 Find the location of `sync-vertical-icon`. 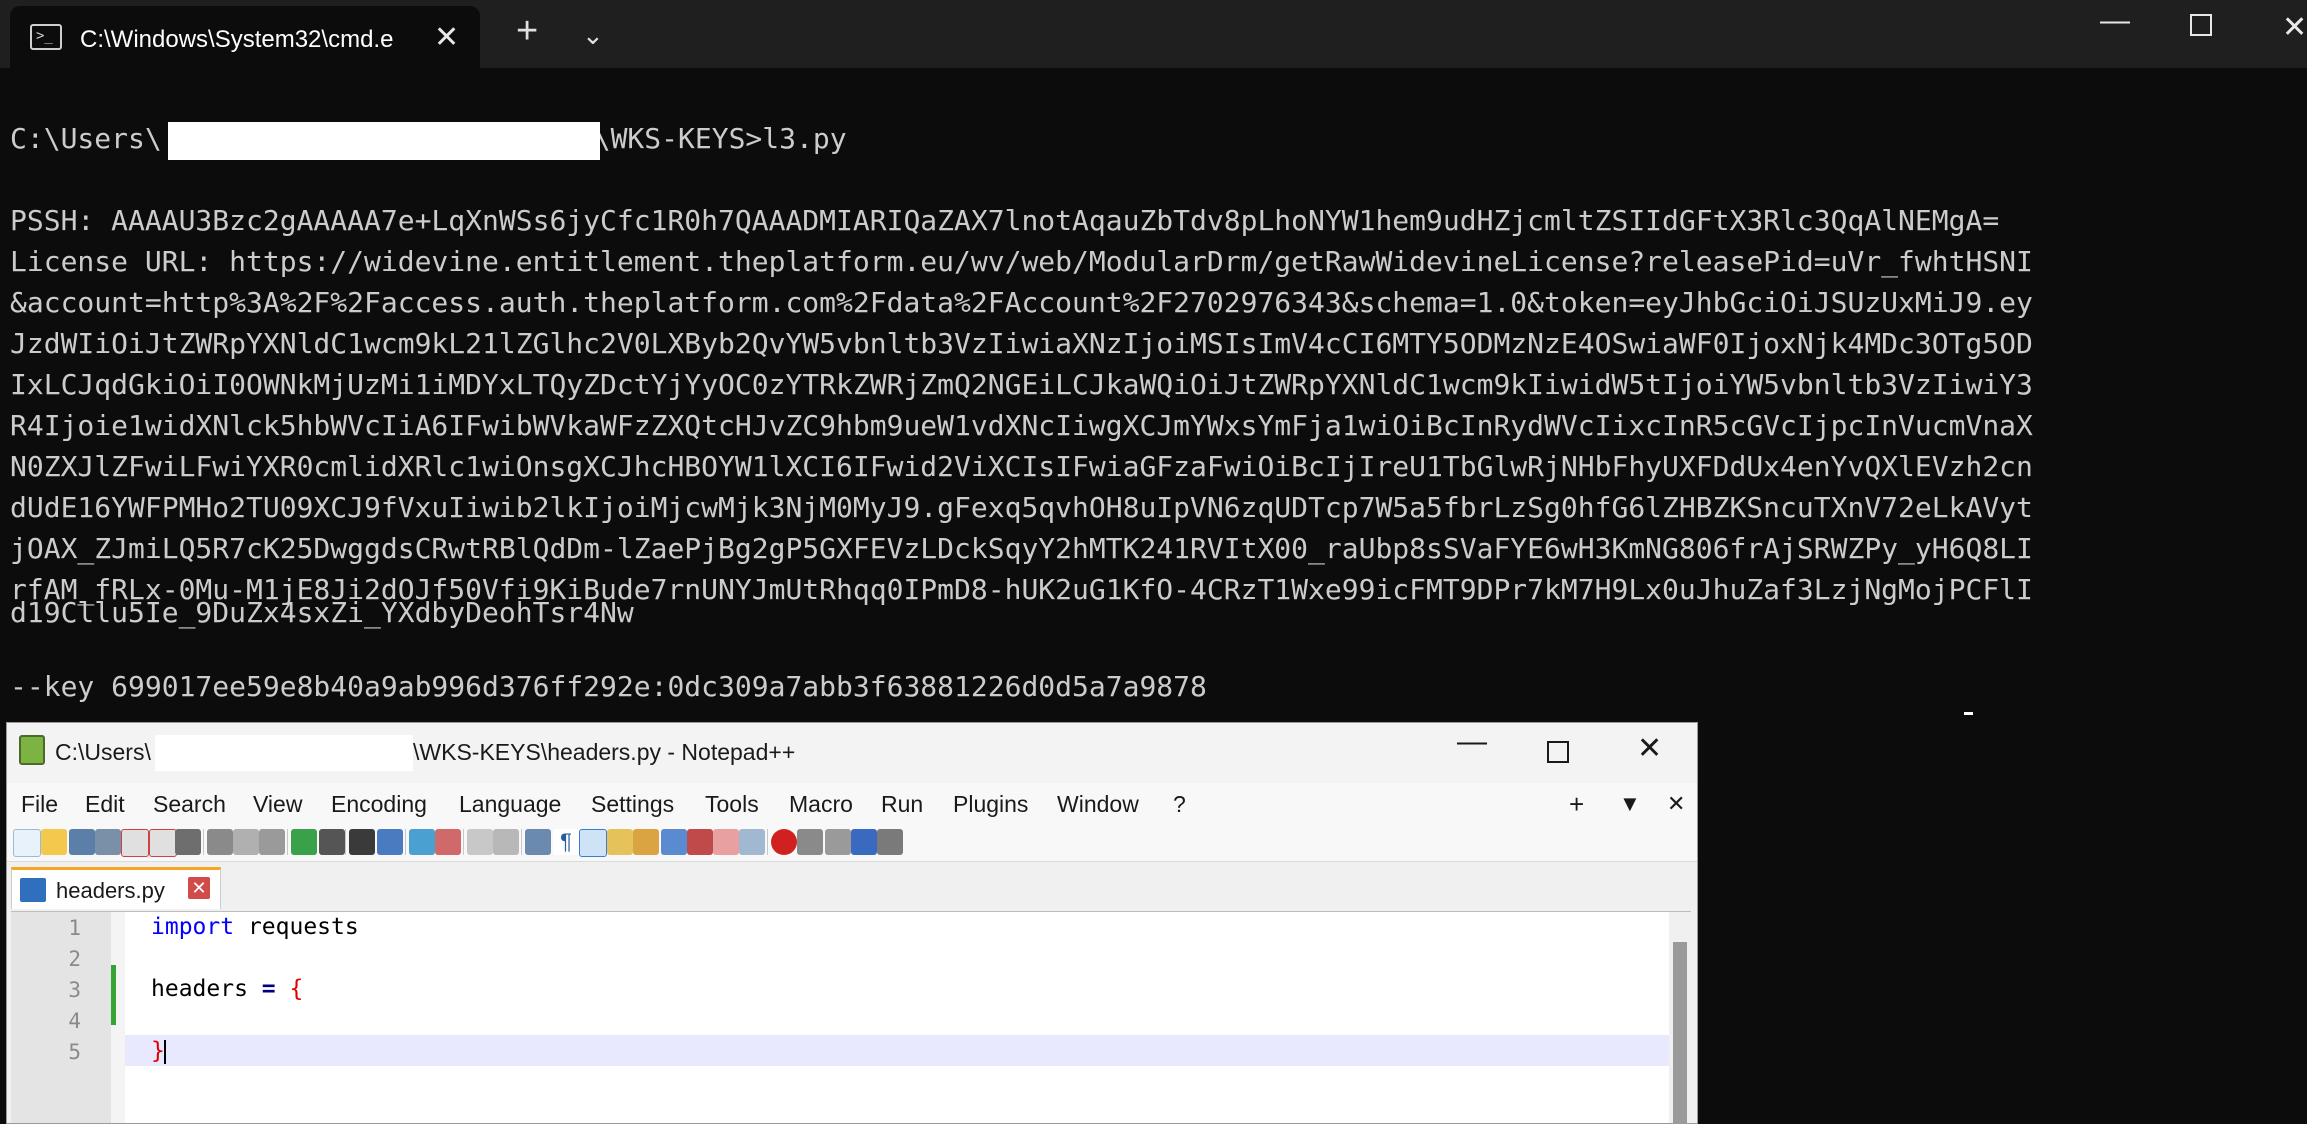

sync-vertical-icon is located at coordinates (480, 842).